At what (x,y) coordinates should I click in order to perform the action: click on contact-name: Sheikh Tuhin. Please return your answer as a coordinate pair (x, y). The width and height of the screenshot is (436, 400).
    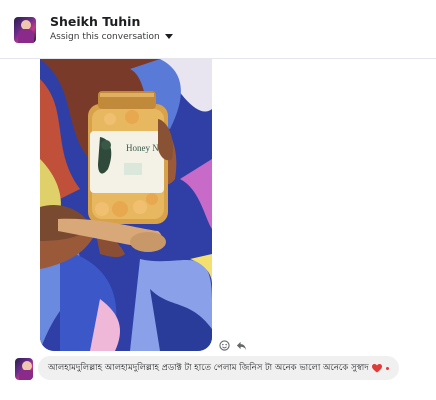
    Looking at the image, I should click on (95, 21).